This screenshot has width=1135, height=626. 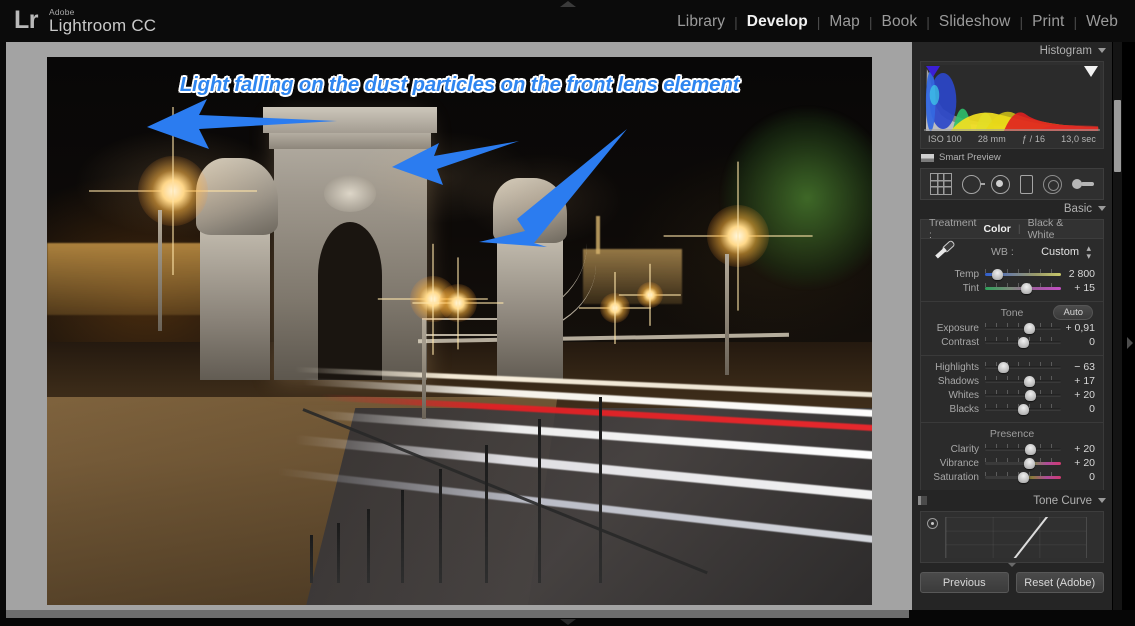 What do you see at coordinates (1023, 381) in the screenshot?
I see `slider-shadows-track` at bounding box center [1023, 381].